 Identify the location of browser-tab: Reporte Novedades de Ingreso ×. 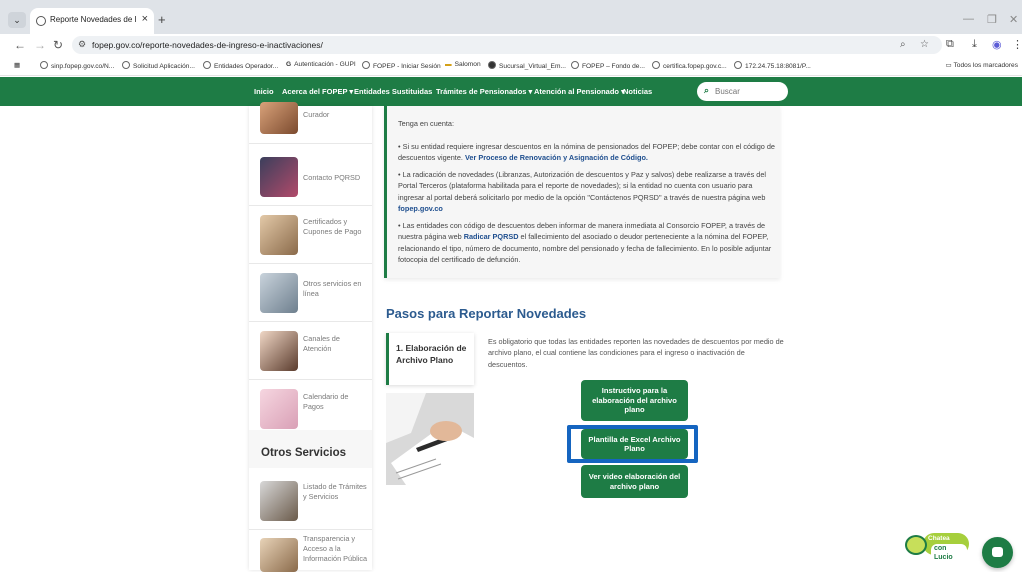
(92, 21).